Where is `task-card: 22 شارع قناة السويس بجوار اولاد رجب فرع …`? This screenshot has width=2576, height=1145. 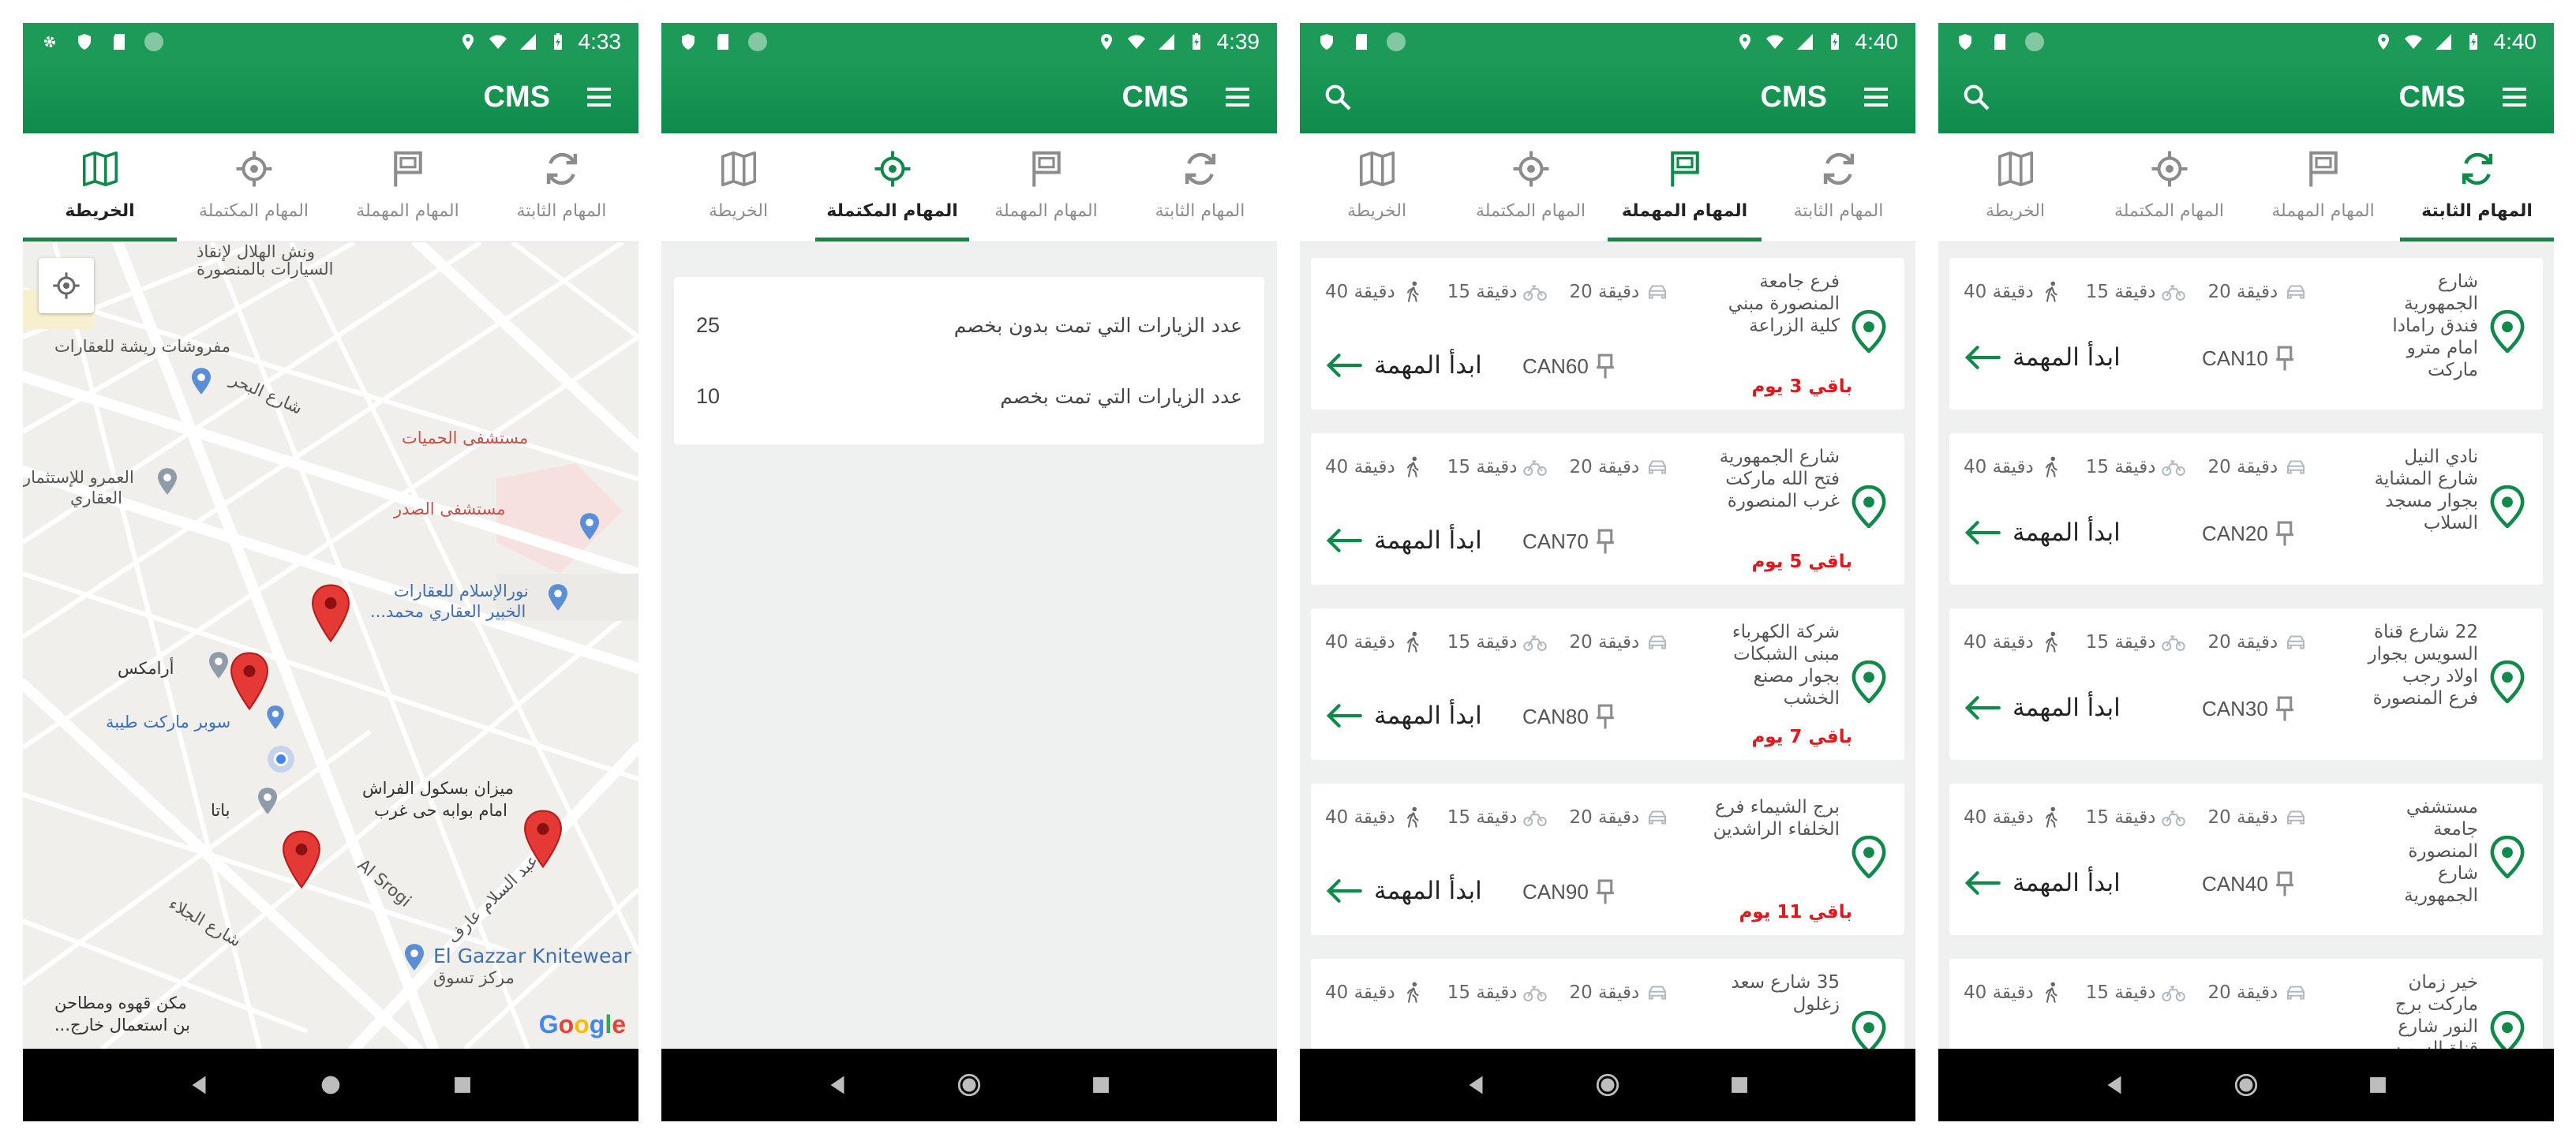 task-card: 22 شارع قناة السويس بجوار اولاد رجب فرع … is located at coordinates (2246, 684).